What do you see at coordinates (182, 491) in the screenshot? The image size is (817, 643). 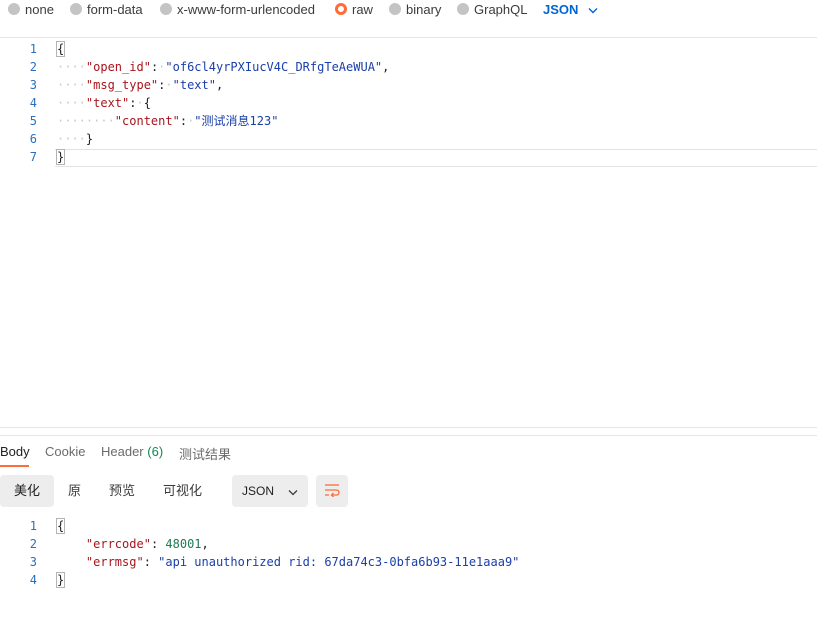 I see `view-visualize-button: 可视化` at bounding box center [182, 491].